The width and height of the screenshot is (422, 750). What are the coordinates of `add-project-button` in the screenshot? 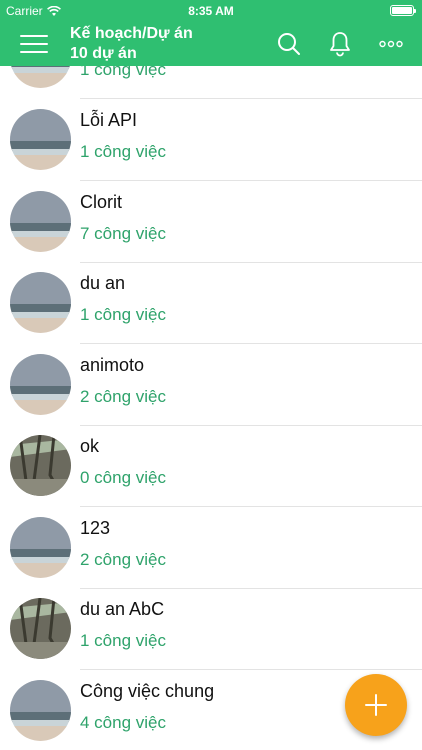 It's located at (376, 705).